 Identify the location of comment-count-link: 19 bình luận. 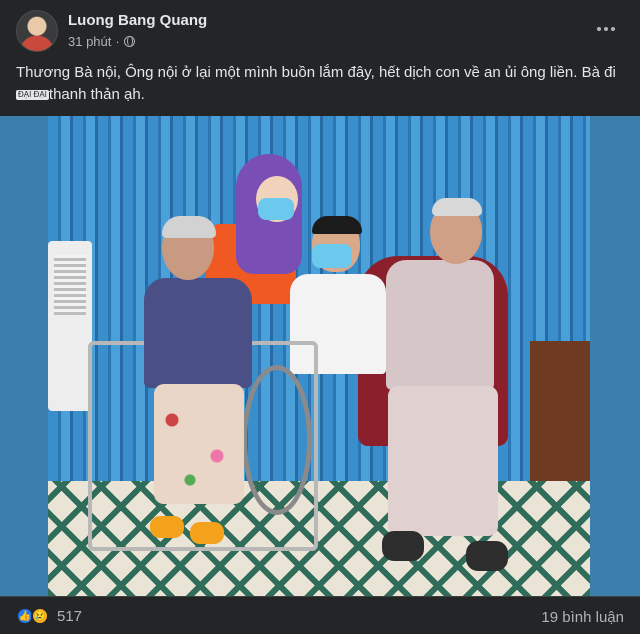
(582, 617).